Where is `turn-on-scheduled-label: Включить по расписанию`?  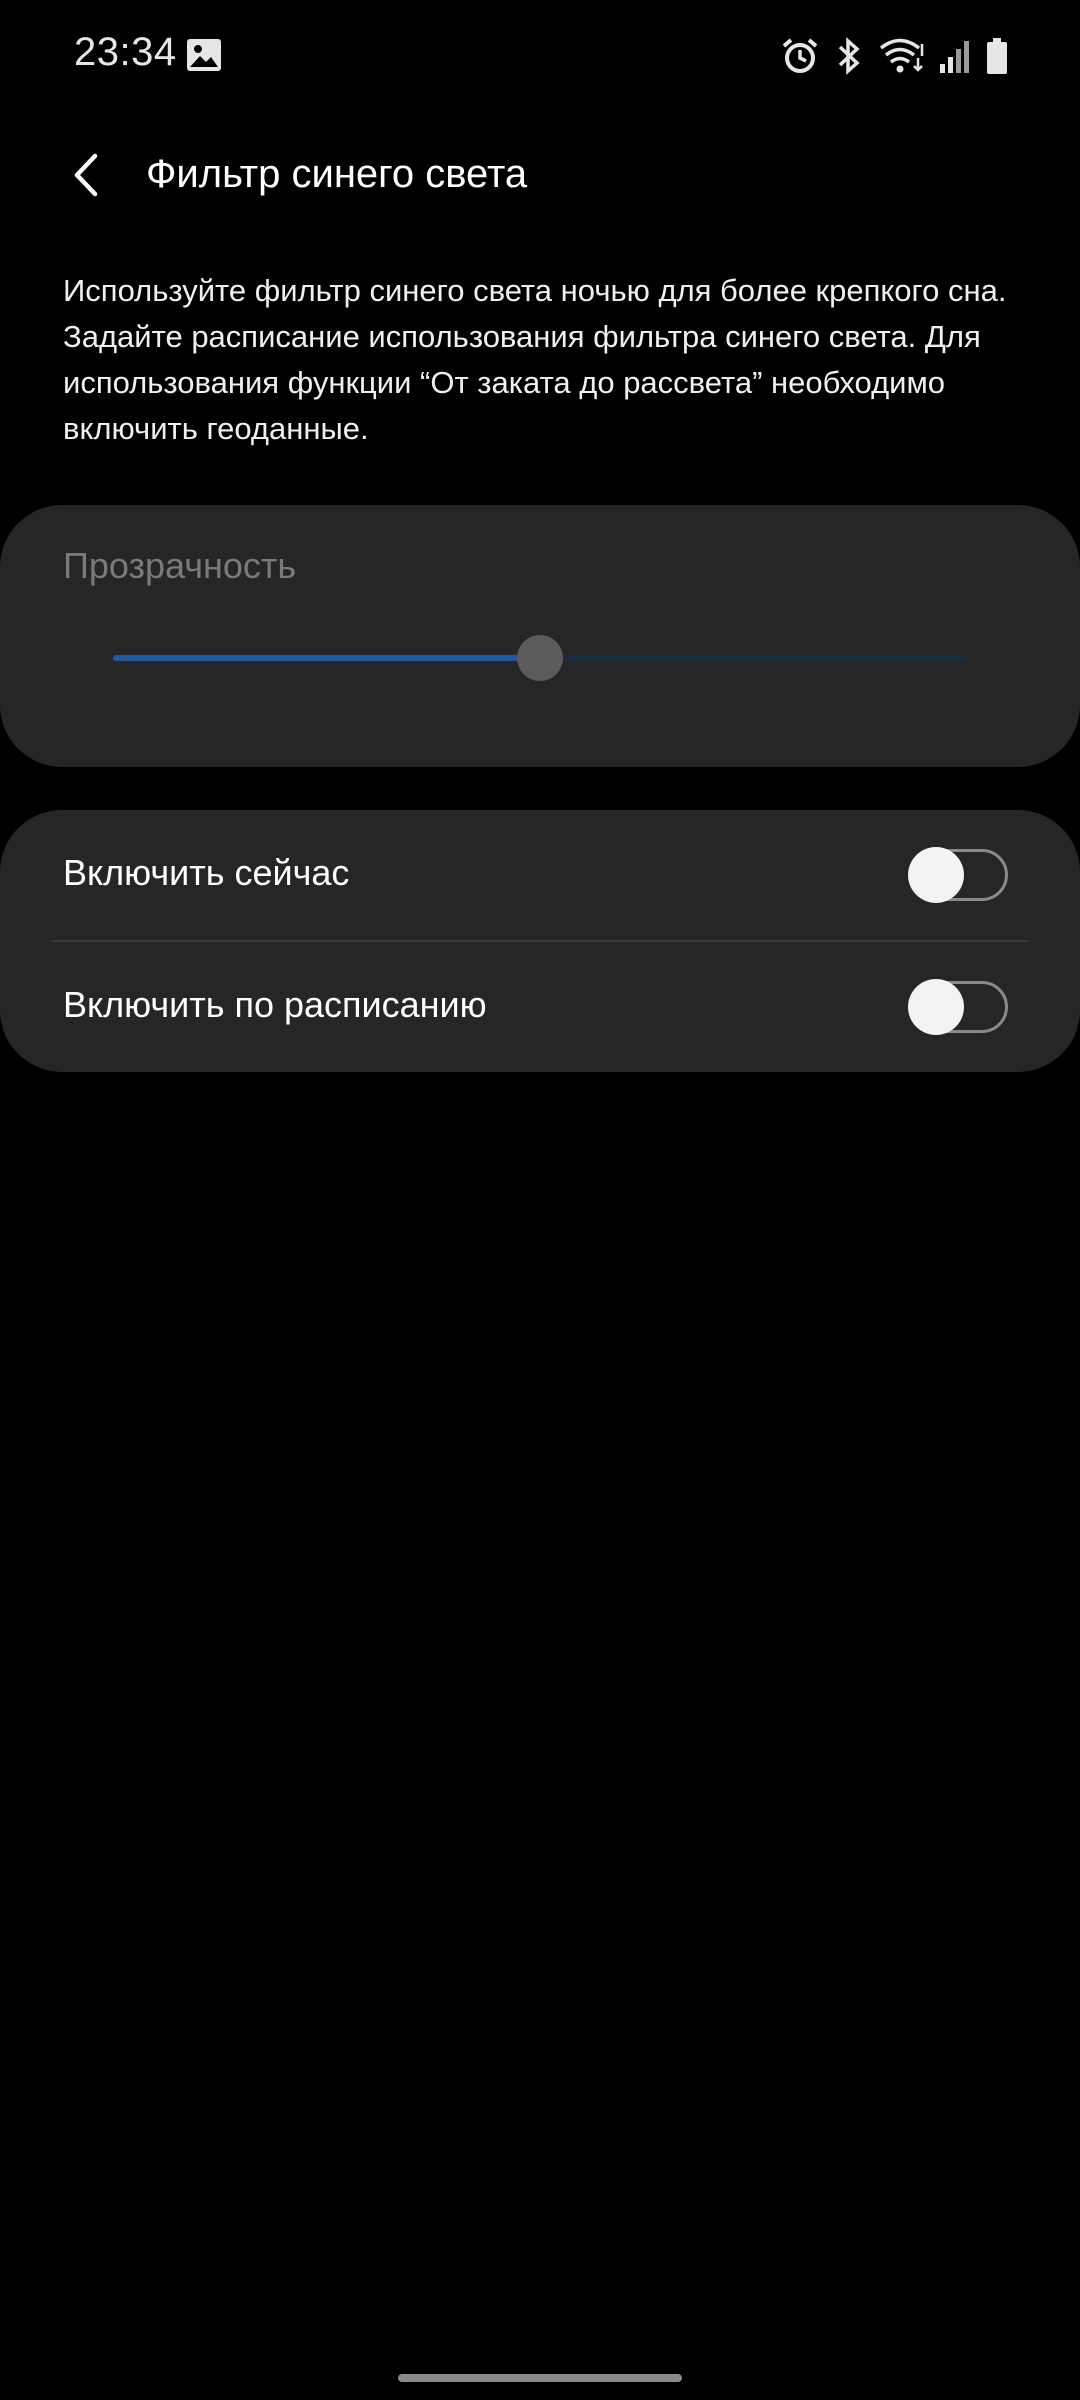
turn-on-scheduled-label: Включить по расписанию is located at coordinates (275, 1004).